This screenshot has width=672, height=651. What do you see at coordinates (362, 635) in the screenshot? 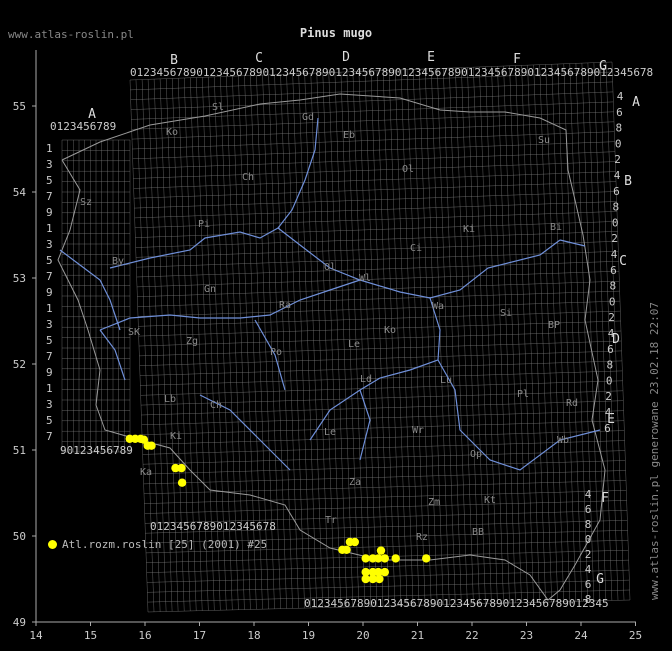
I see `x-tick-label: 20` at bounding box center [362, 635].